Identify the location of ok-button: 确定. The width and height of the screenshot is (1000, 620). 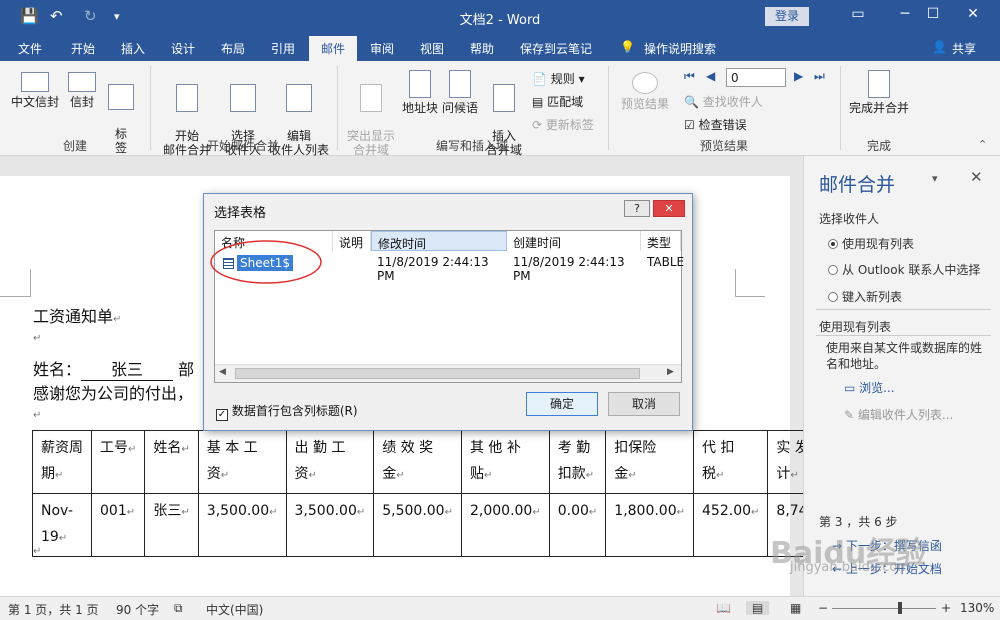
(562, 404).